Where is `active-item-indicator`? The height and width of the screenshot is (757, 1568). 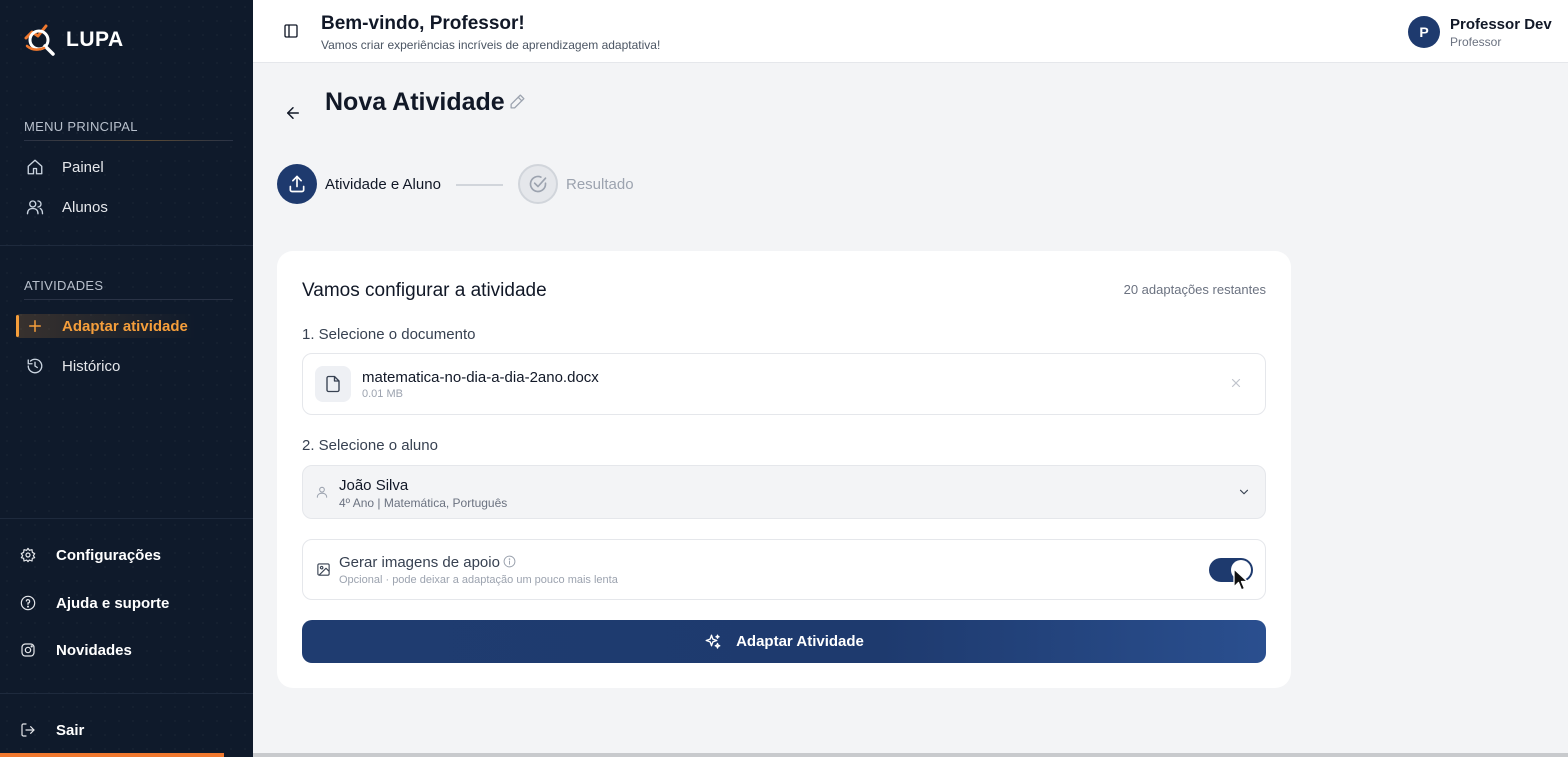 active-item-indicator is located at coordinates (17, 326).